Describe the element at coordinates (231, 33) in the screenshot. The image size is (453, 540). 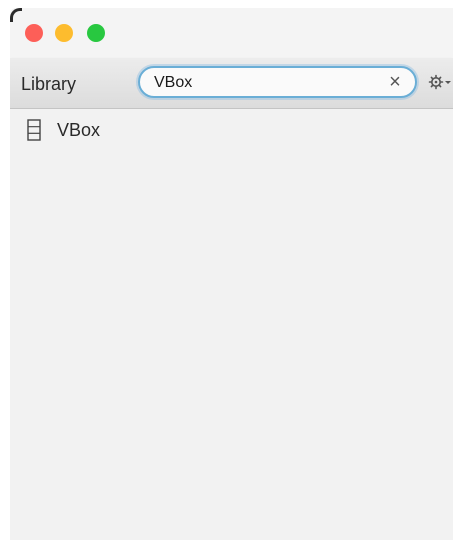
I see `title-bar` at that location.